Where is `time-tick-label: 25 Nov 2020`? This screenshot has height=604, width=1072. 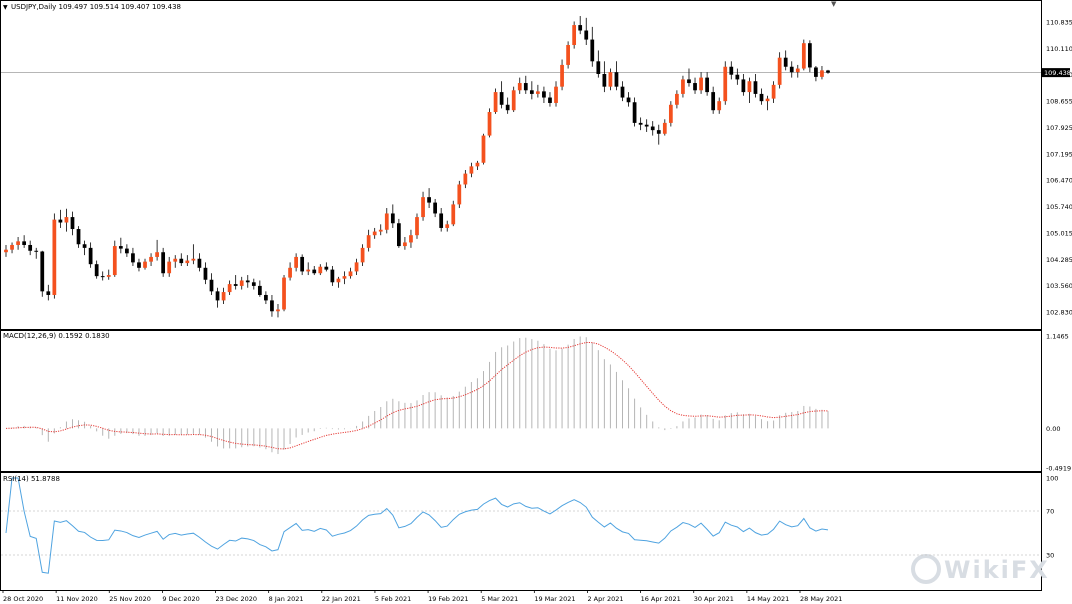
time-tick-label: 25 Nov 2020 is located at coordinates (130, 599).